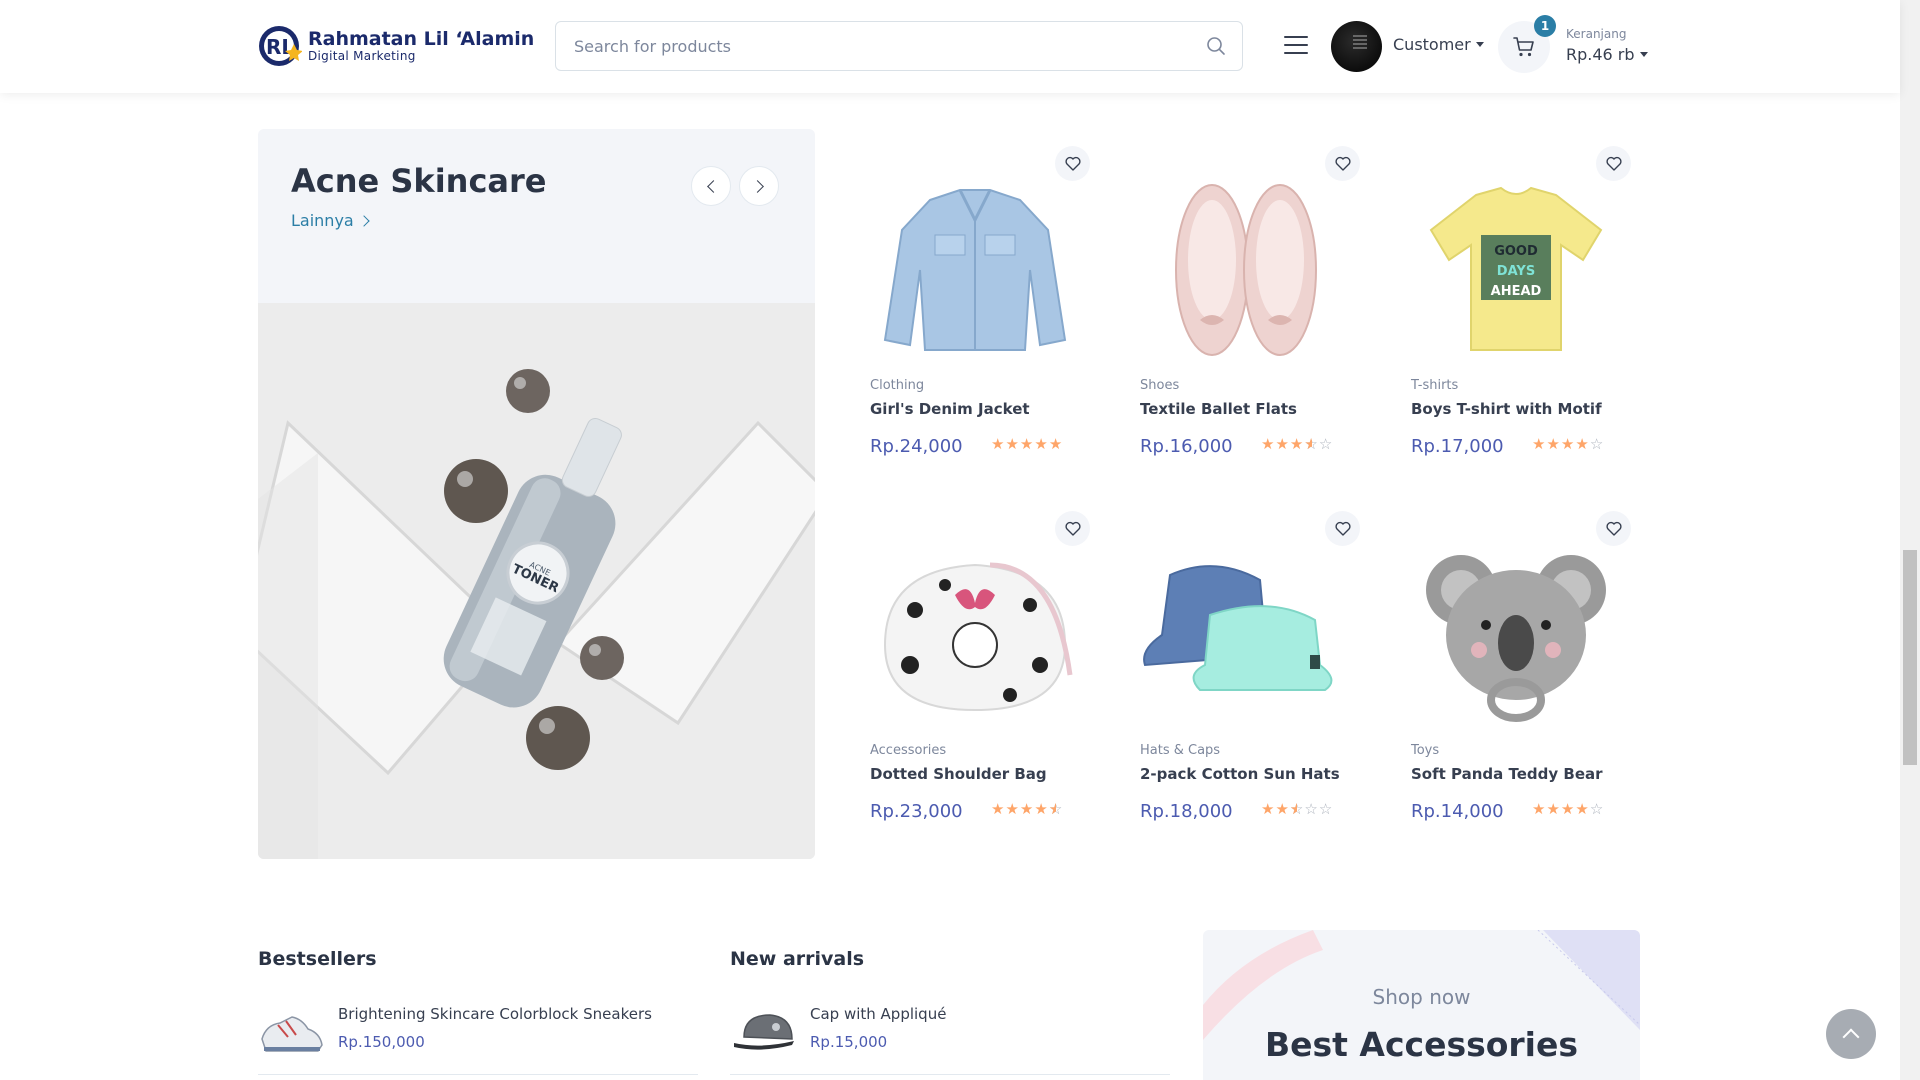 The height and width of the screenshot is (1080, 1920). I want to click on product-name: Boys T-shirt with Motif, so click(1506, 409).